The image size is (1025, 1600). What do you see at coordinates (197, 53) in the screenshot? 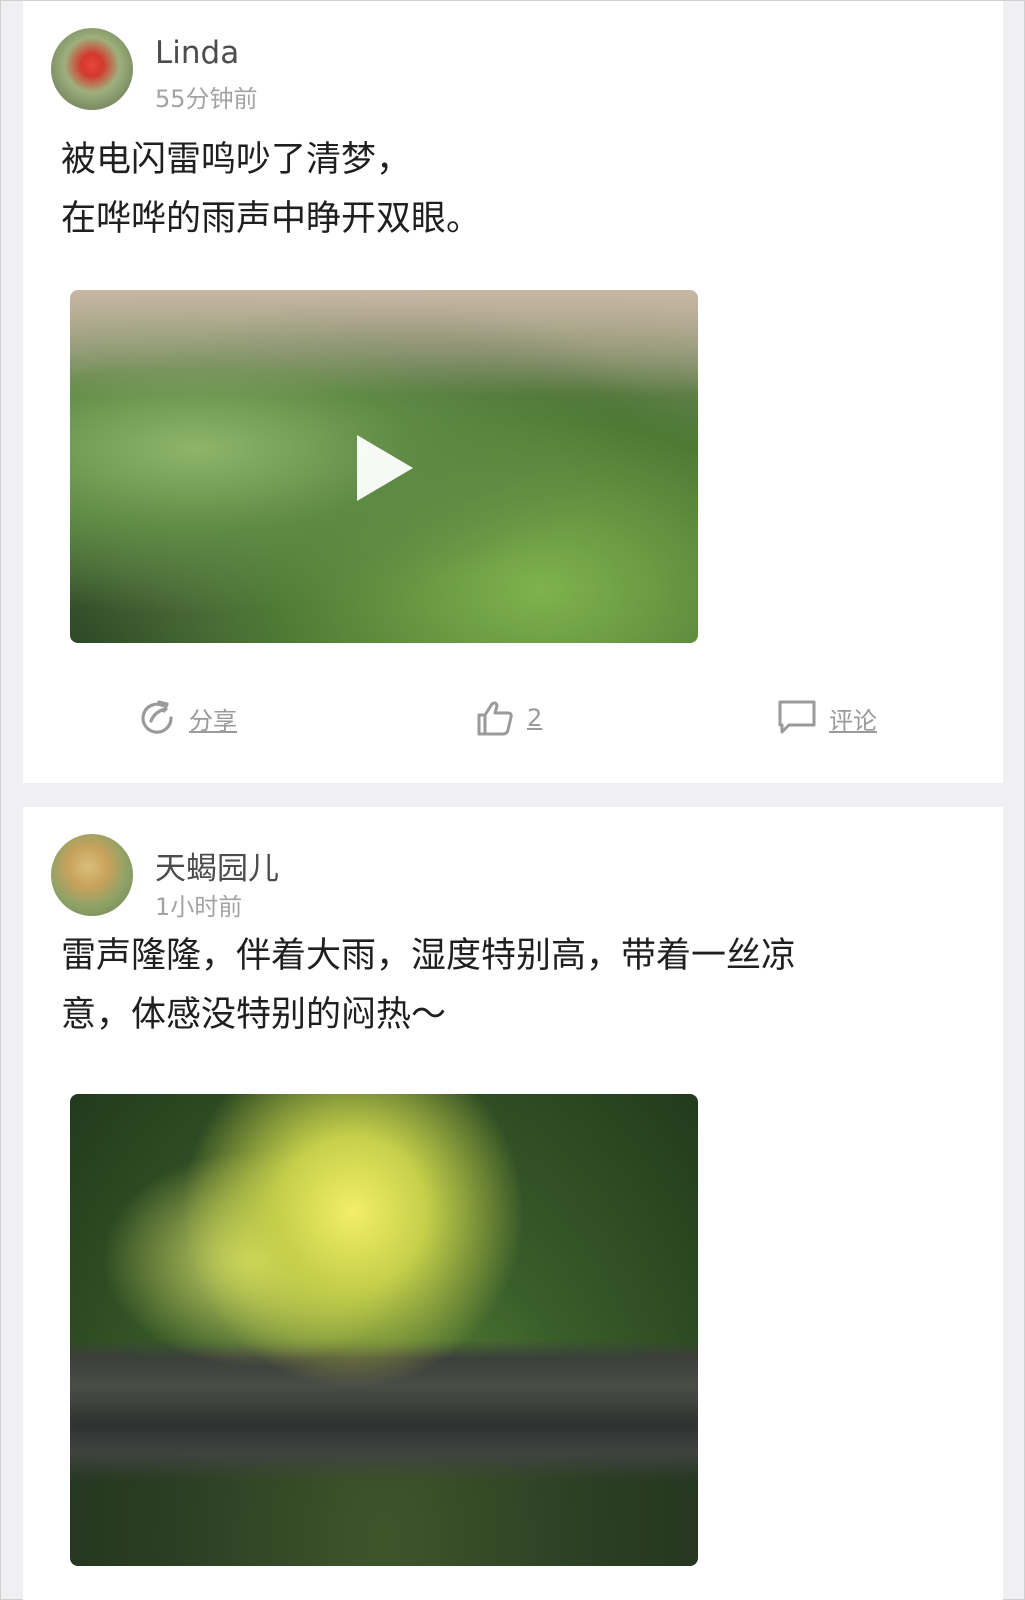
I see `author-name: Linda` at bounding box center [197, 53].